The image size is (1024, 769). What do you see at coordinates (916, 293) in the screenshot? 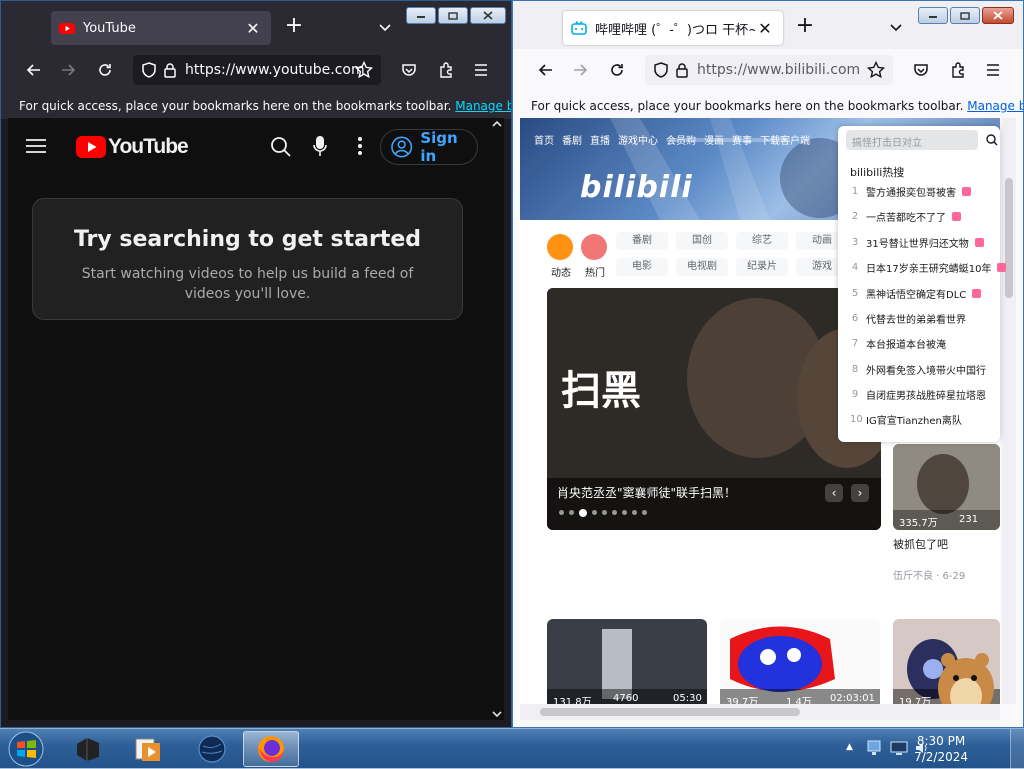
I see `trending-item: 5 黑神话悟空确定有DLC` at bounding box center [916, 293].